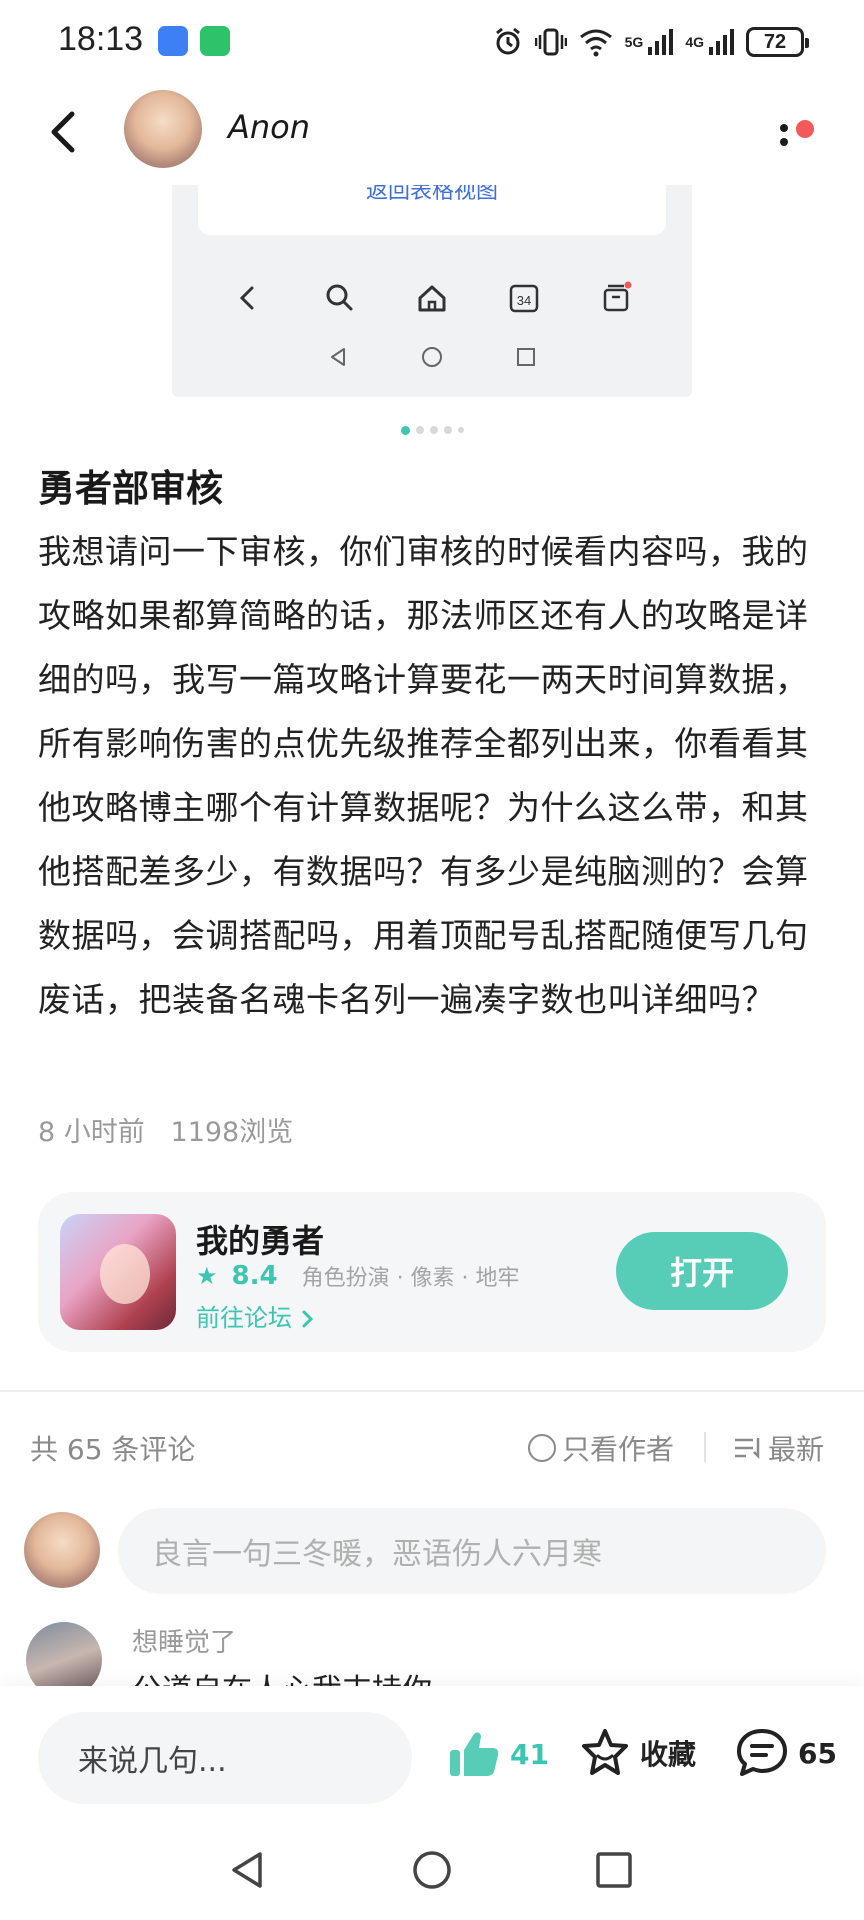 This screenshot has width=864, height=1920. Describe the element at coordinates (614, 1870) in the screenshot. I see `system-recents-icon` at that location.